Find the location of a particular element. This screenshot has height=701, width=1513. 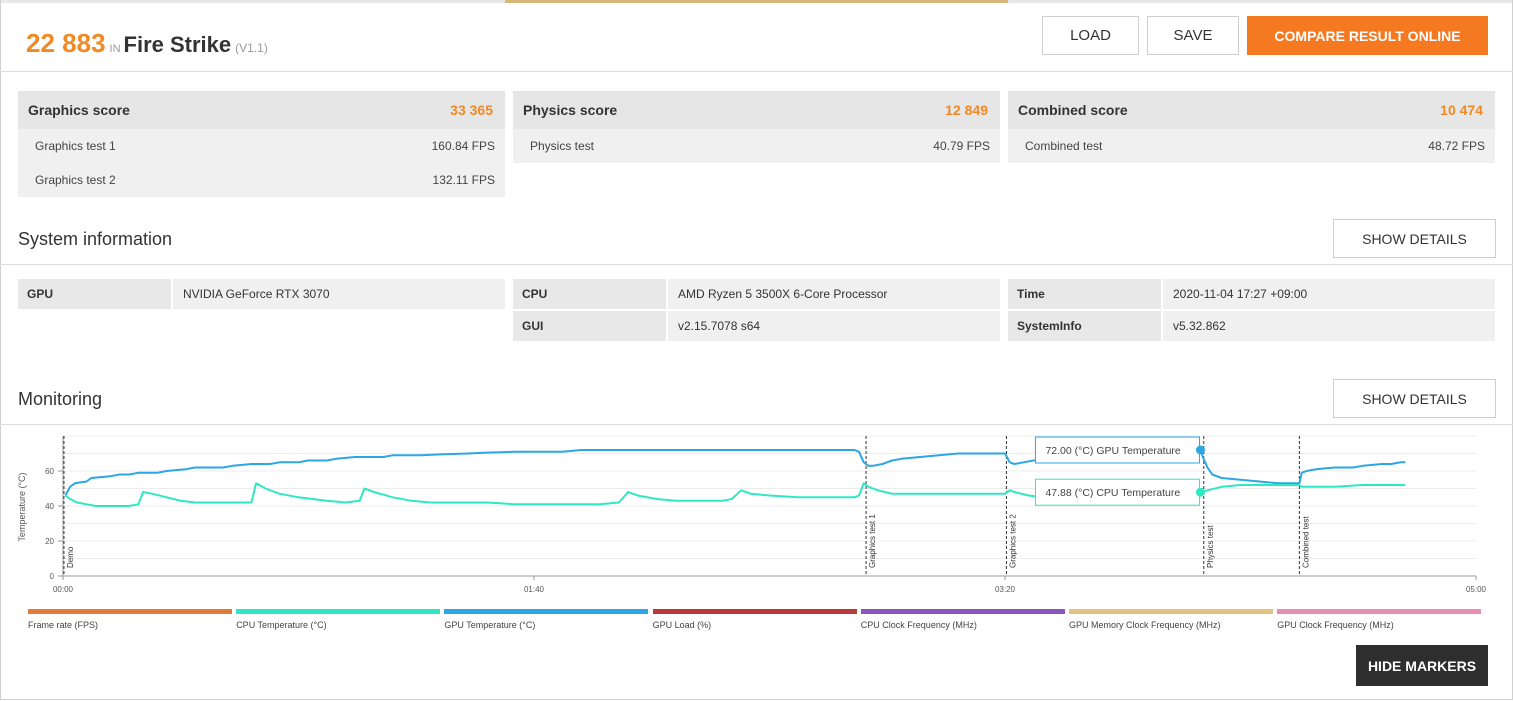

info-row-cpu: CPU AMD Ryzen 5 3500X 6-Core Processor is located at coordinates (756, 294).